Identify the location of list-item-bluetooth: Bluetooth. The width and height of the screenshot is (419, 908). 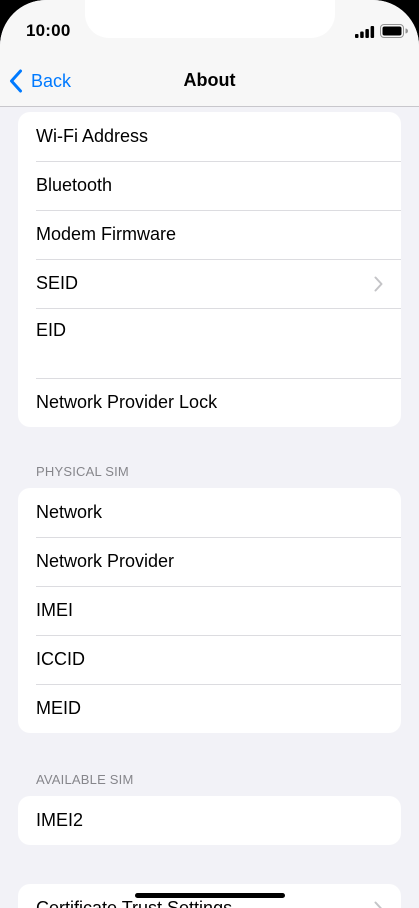
(209, 185).